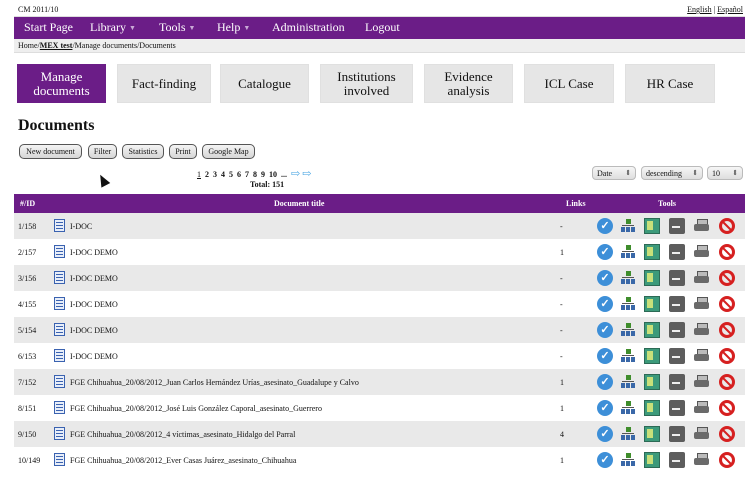 The height and width of the screenshot is (477, 745). What do you see at coordinates (569, 83) in the screenshot?
I see `tab-icl-case: ICL Case` at bounding box center [569, 83].